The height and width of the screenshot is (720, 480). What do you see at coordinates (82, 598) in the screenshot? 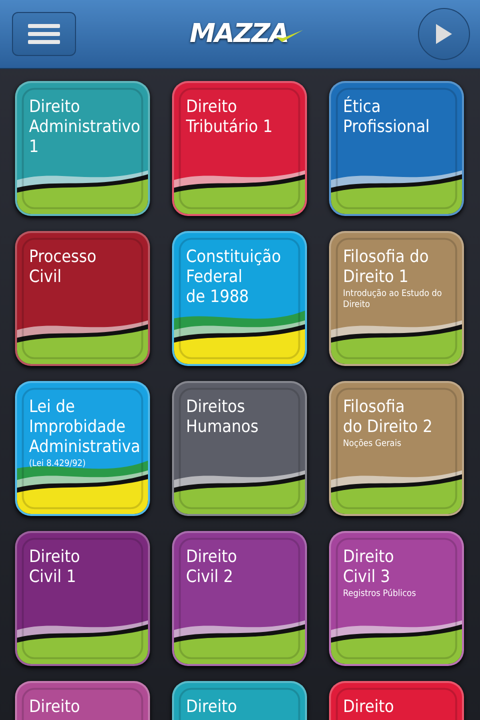
I see `course-tile: Direito Civil 1` at bounding box center [82, 598].